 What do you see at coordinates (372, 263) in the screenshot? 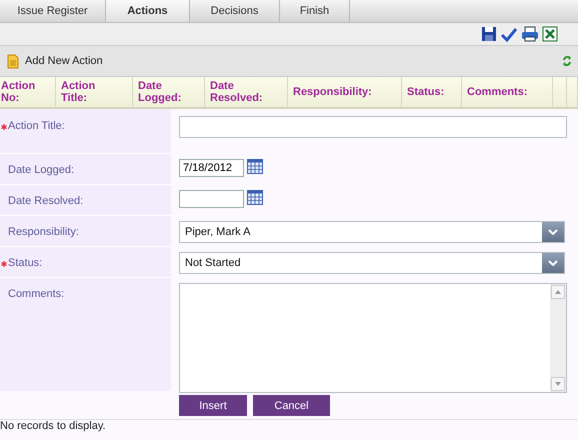
I see `dropdown: Not Started` at bounding box center [372, 263].